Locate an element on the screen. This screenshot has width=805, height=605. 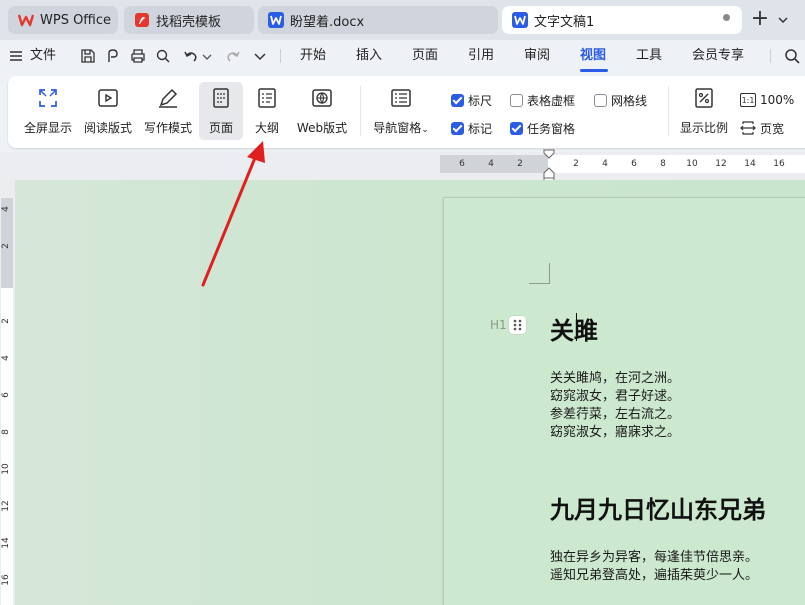
print-icon is located at coordinates (138, 56).